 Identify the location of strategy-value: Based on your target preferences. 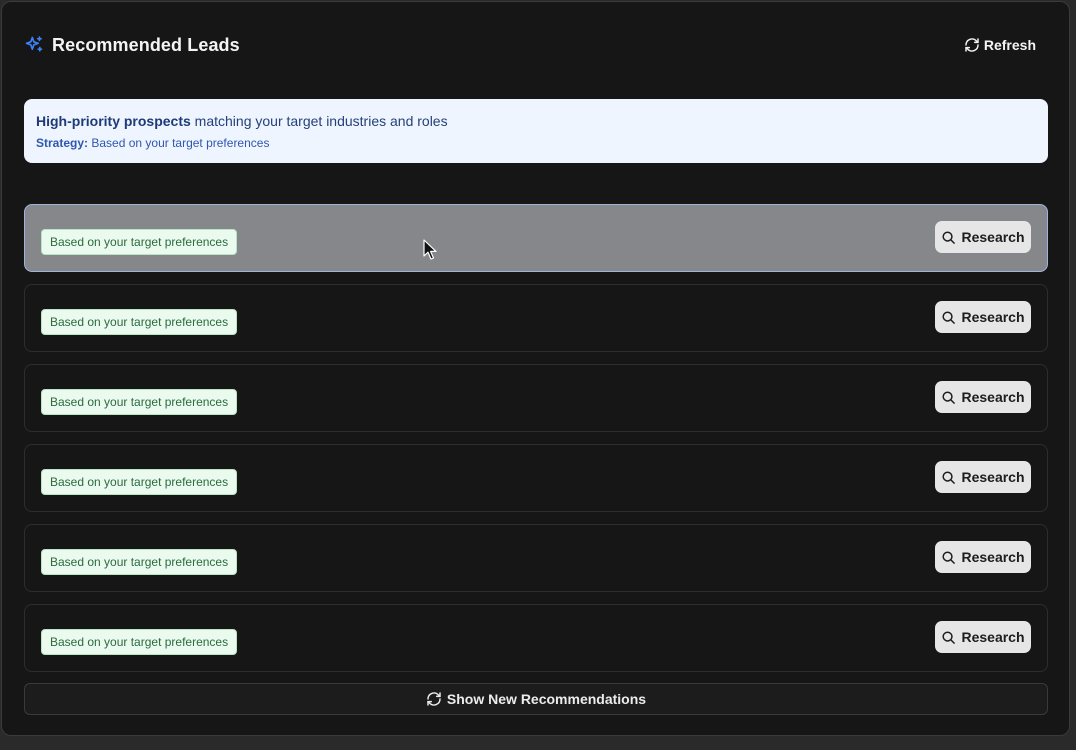
(179, 143).